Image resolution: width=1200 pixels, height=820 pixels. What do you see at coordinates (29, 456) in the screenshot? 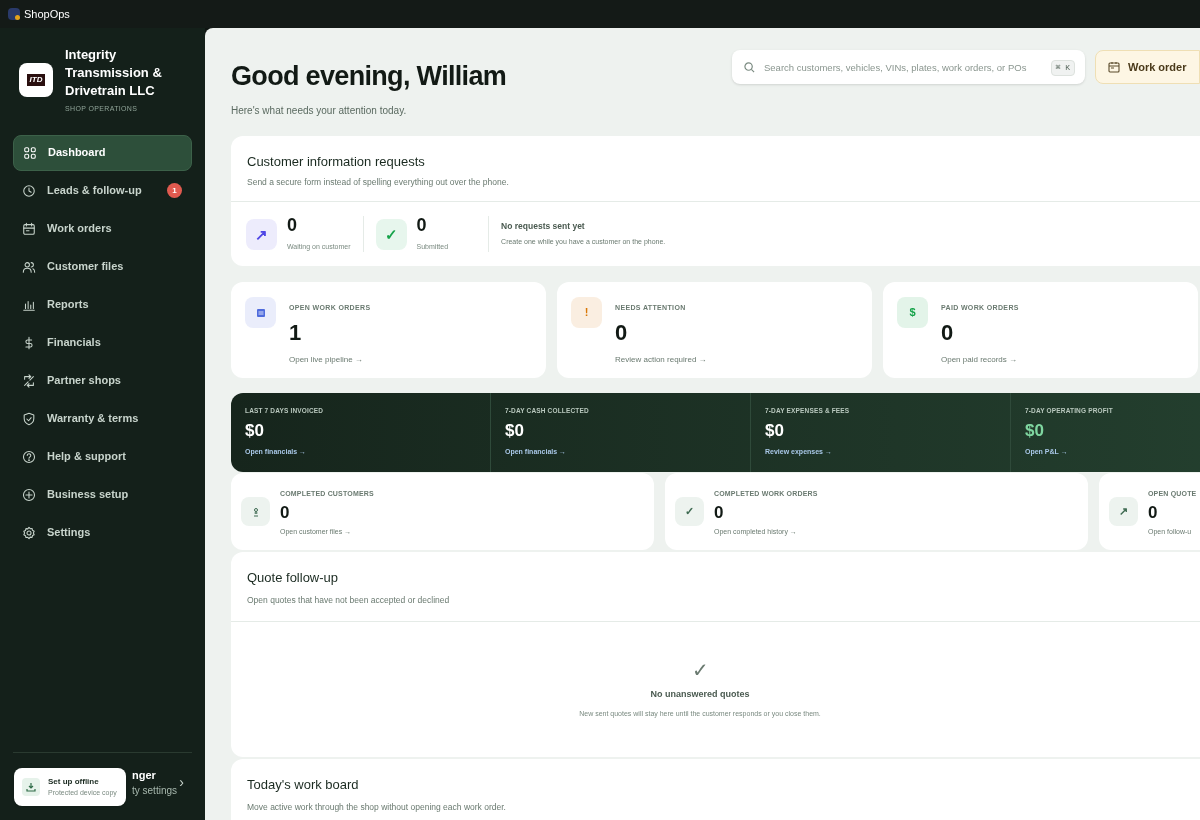
I see `question-icon` at bounding box center [29, 456].